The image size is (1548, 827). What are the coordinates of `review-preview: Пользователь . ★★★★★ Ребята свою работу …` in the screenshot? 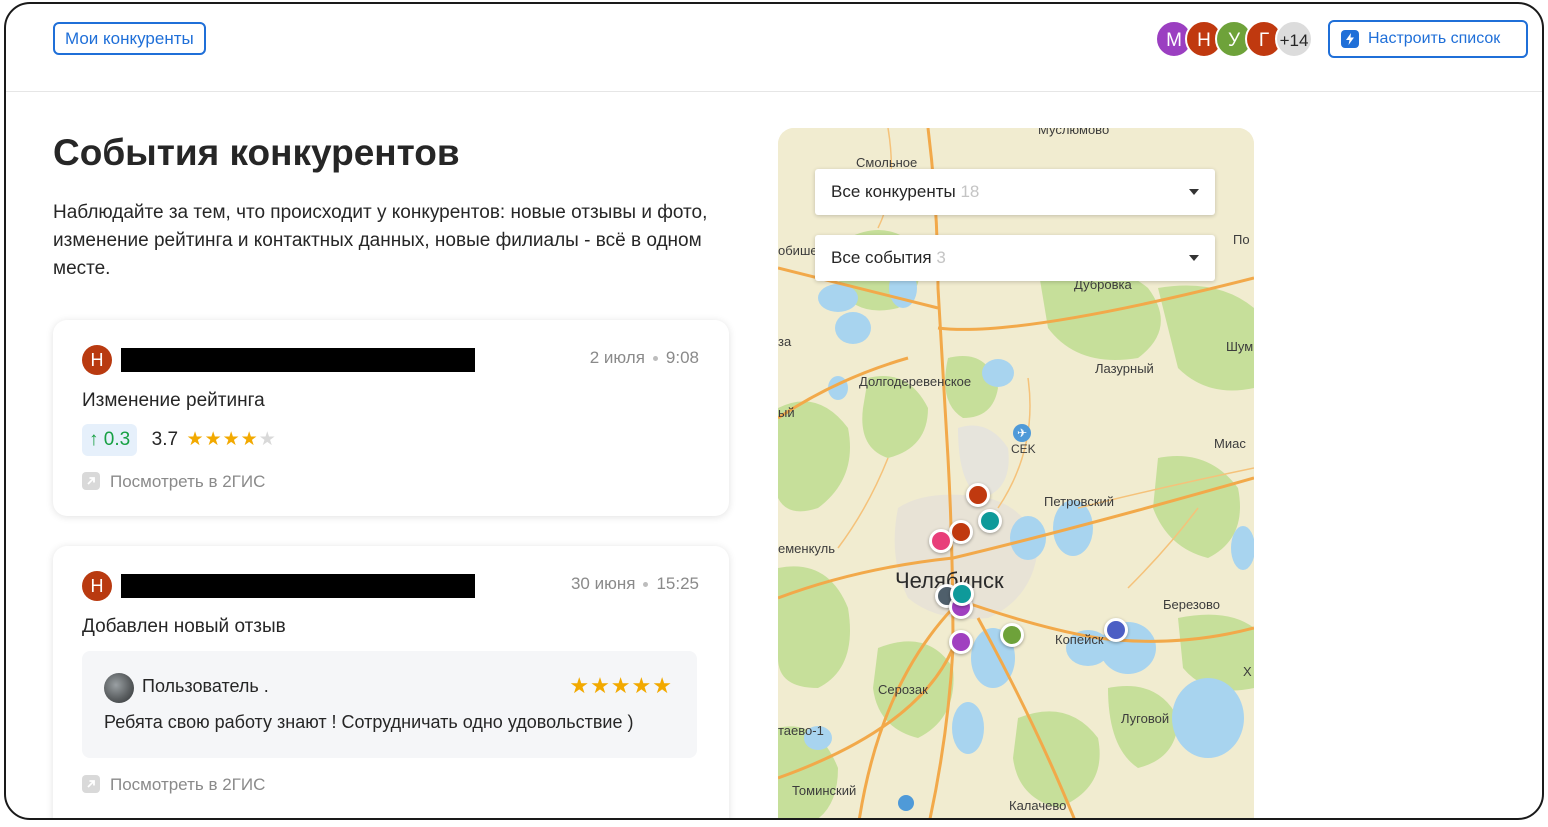 It's located at (389, 704).